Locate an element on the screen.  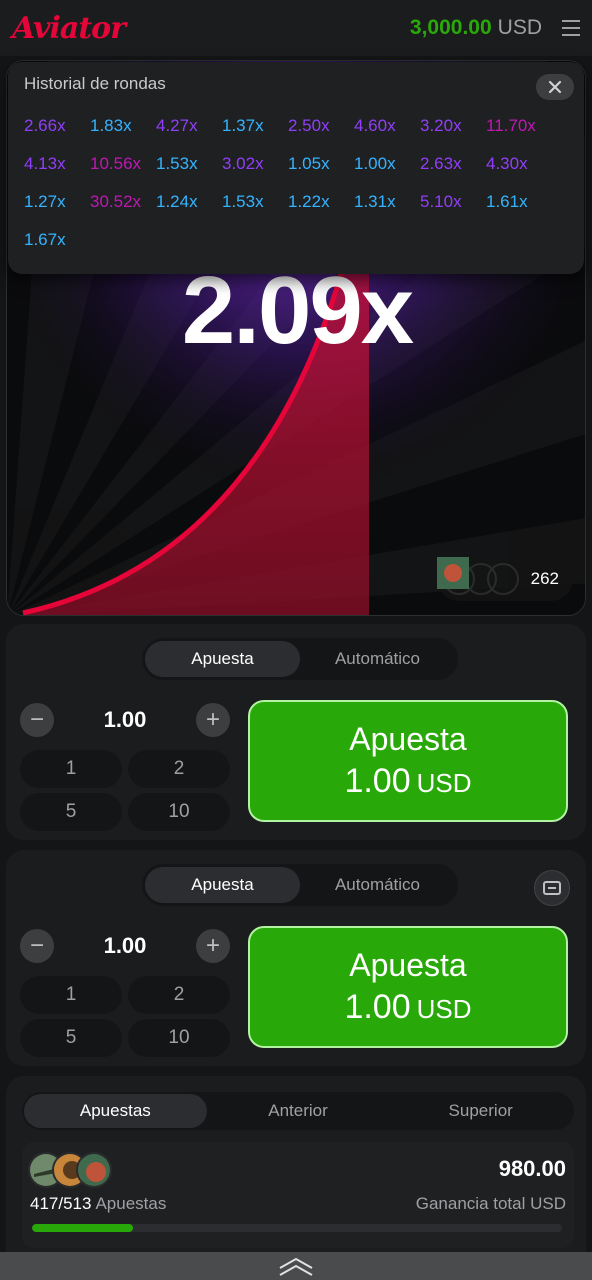
history-multiplier: 1.31x is located at coordinates (387, 202).